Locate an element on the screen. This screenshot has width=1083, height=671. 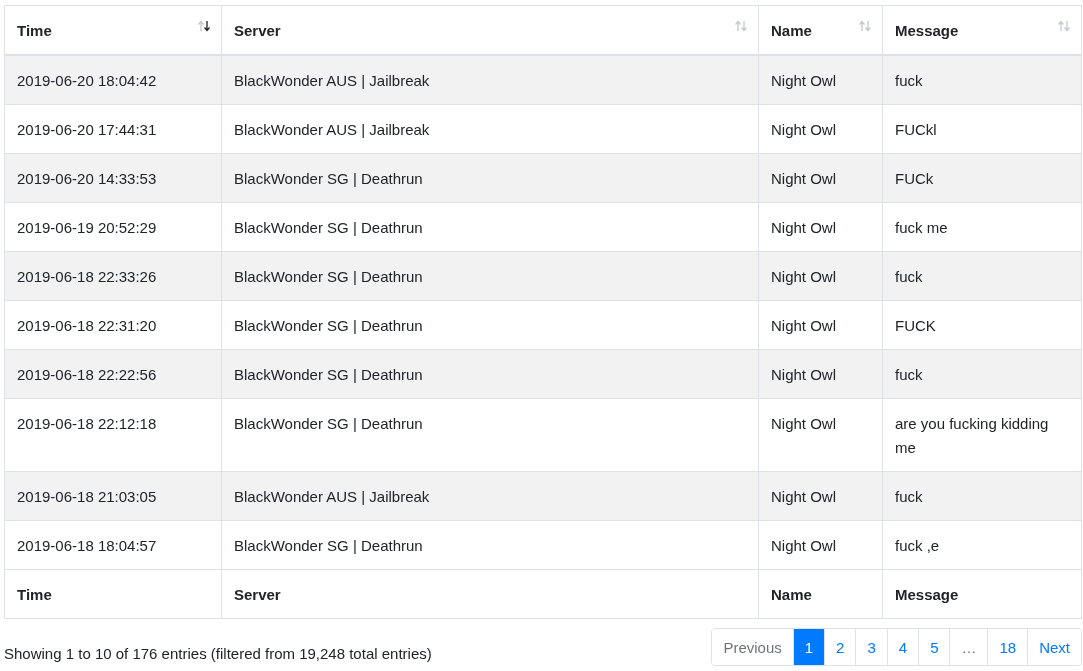
column-footer: Server is located at coordinates (490, 594).